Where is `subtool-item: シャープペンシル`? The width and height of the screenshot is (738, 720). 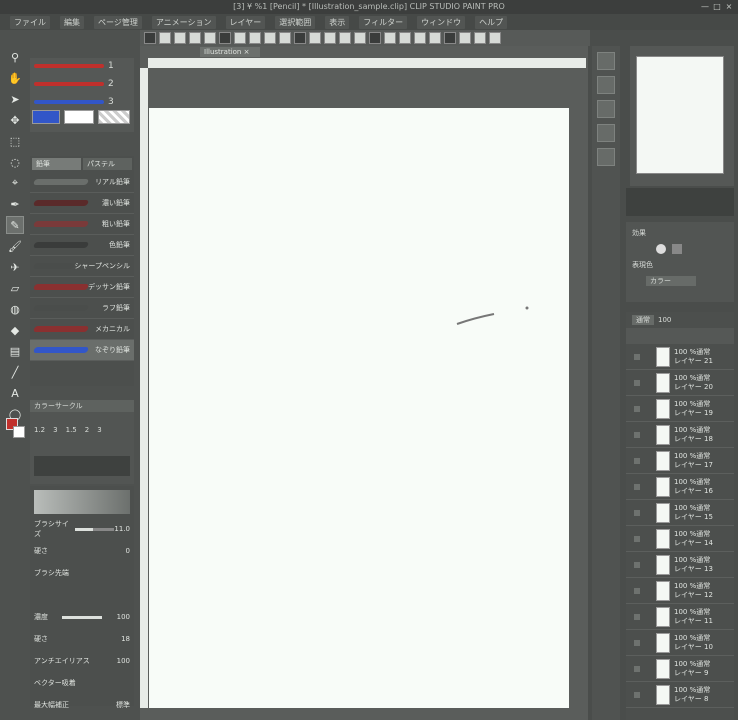 subtool-item: シャープペンシル is located at coordinates (82, 266).